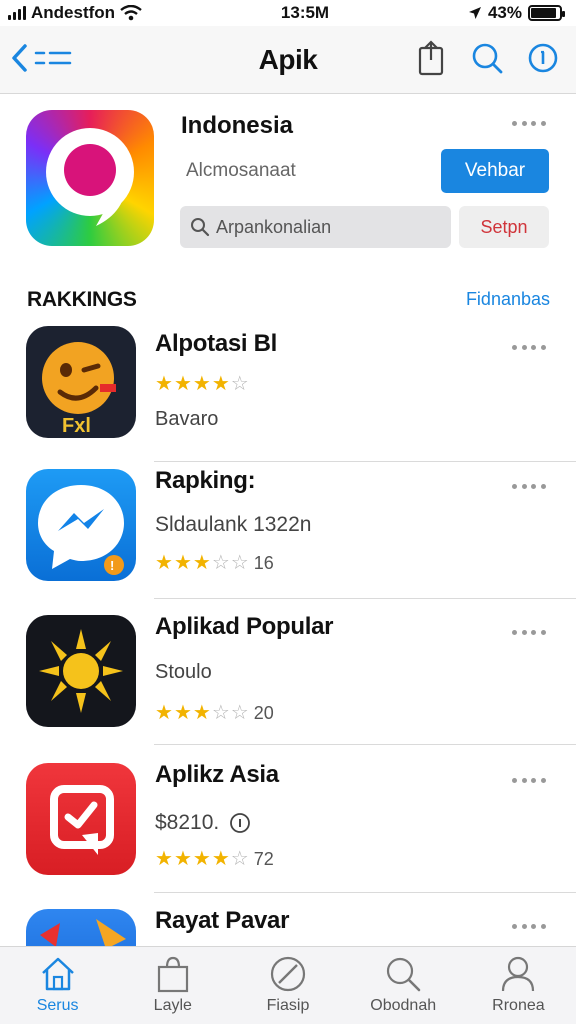 The height and width of the screenshot is (1024, 576). I want to click on tab-explore: Fiasip, so click(287, 985).